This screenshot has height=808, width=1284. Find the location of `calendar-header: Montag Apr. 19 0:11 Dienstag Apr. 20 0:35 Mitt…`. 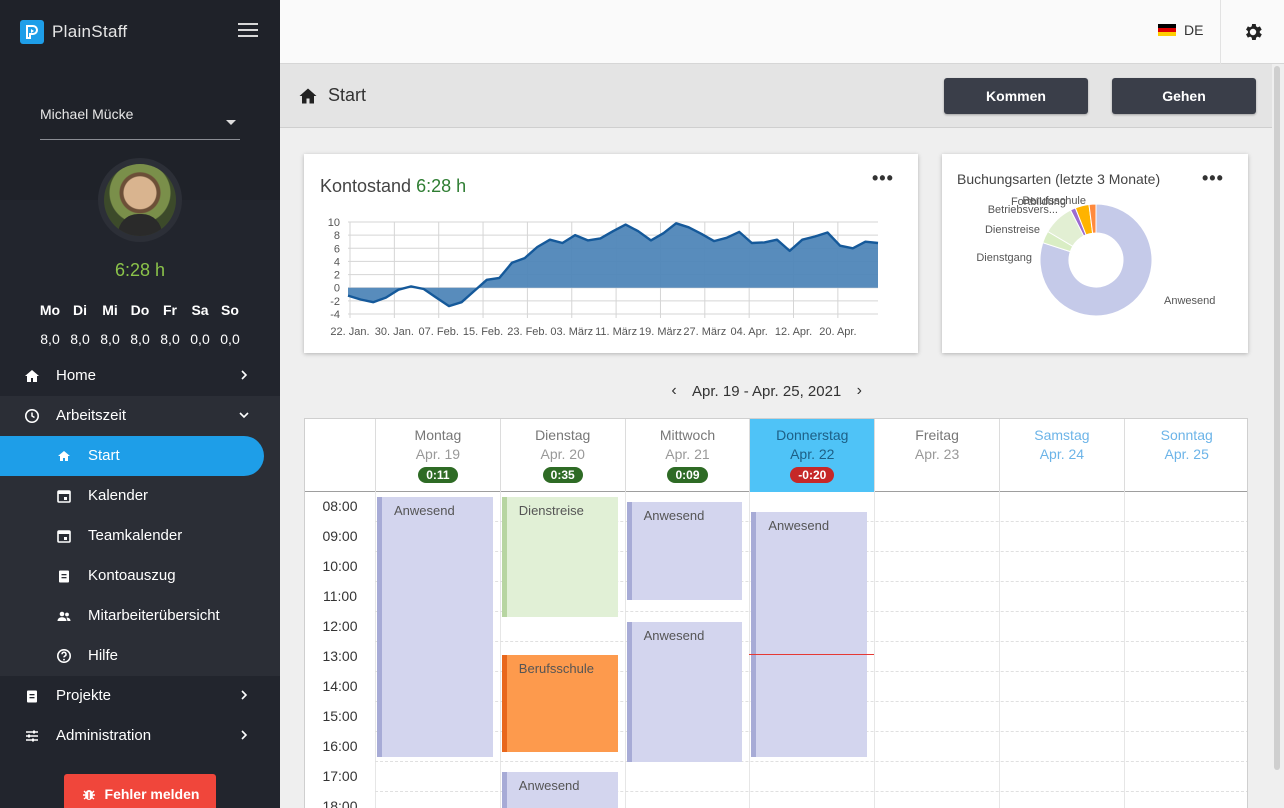

calendar-header: Montag Apr. 19 0:11 Dienstag Apr. 20 0:35 Mitt… is located at coordinates (776, 455).